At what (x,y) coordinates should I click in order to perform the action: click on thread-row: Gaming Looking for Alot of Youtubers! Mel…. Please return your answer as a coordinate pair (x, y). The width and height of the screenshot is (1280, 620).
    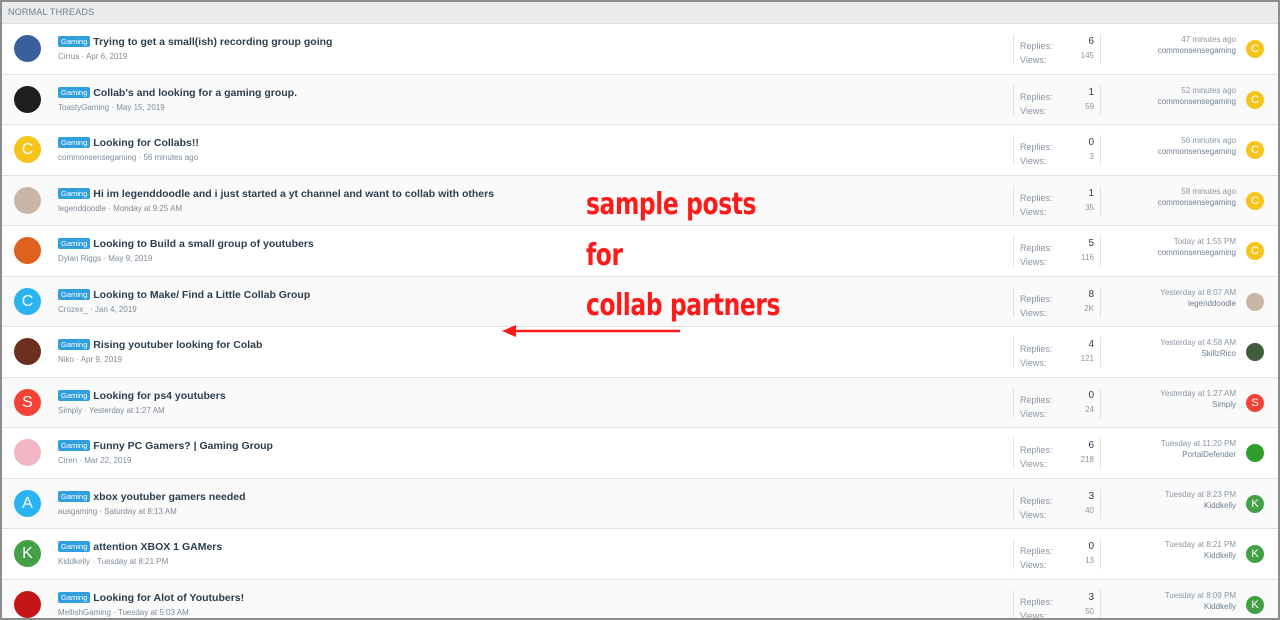
    Looking at the image, I should click on (640, 598).